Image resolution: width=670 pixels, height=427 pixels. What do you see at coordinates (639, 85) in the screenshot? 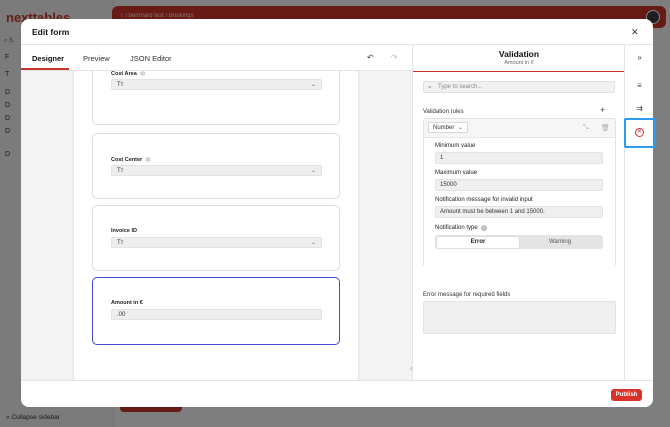
I see `list-icon: ≡` at bounding box center [639, 85].